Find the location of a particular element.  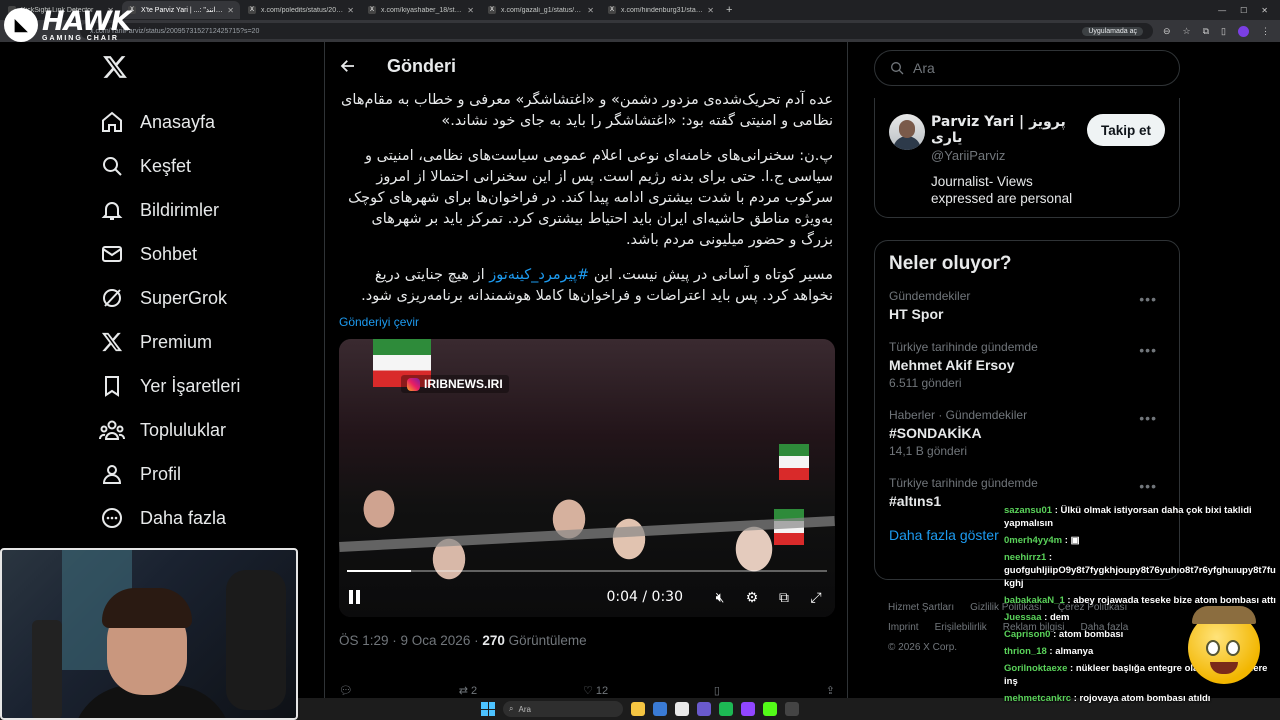

webcam-microphone is located at coordinates (47, 669).